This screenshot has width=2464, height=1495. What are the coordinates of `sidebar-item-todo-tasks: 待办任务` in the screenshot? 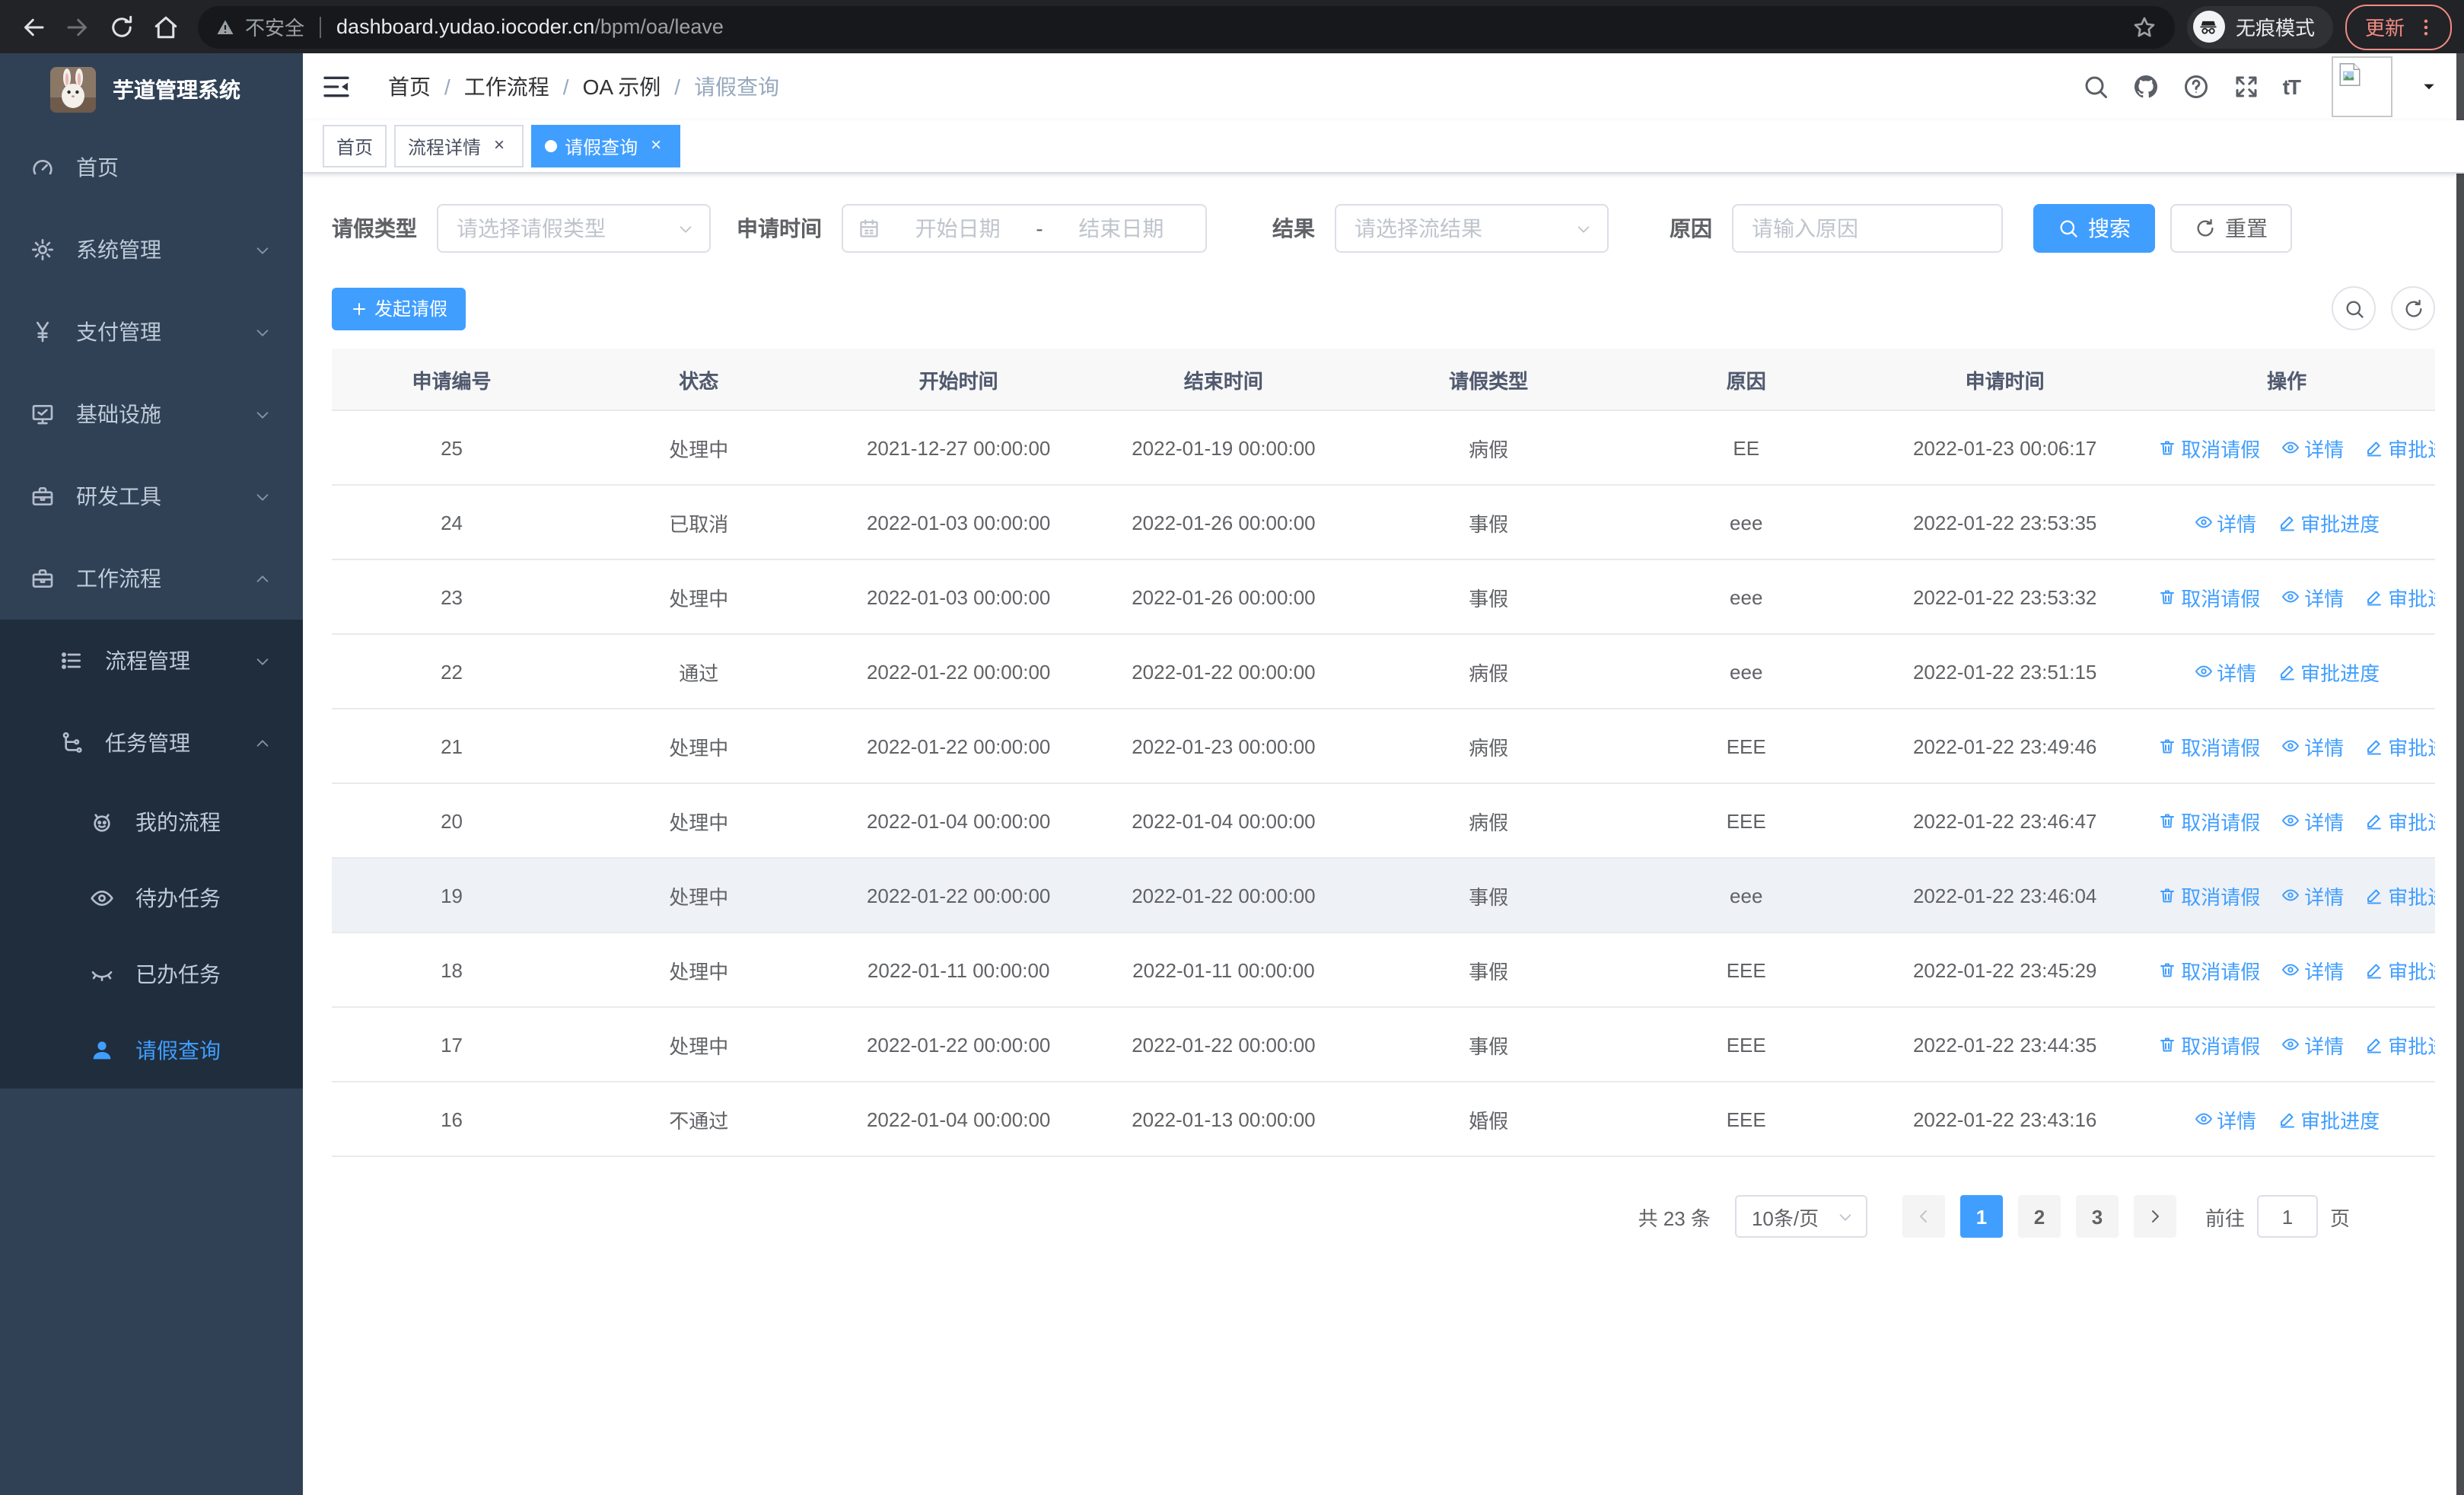 It's located at (151, 898).